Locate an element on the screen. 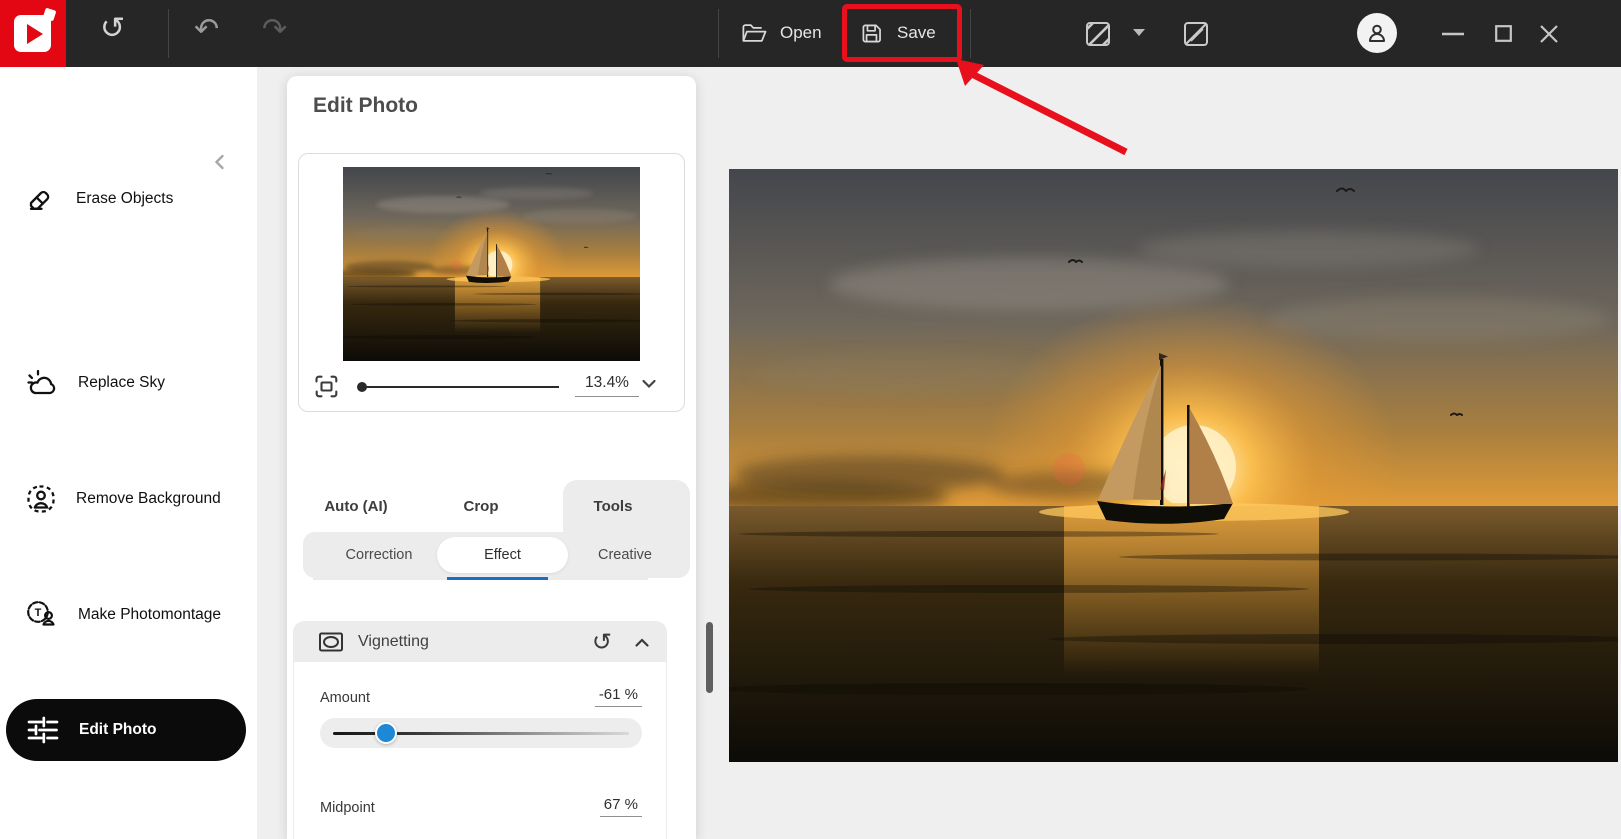 The height and width of the screenshot is (839, 1621). save-floppy-icon is located at coordinates (871, 33).